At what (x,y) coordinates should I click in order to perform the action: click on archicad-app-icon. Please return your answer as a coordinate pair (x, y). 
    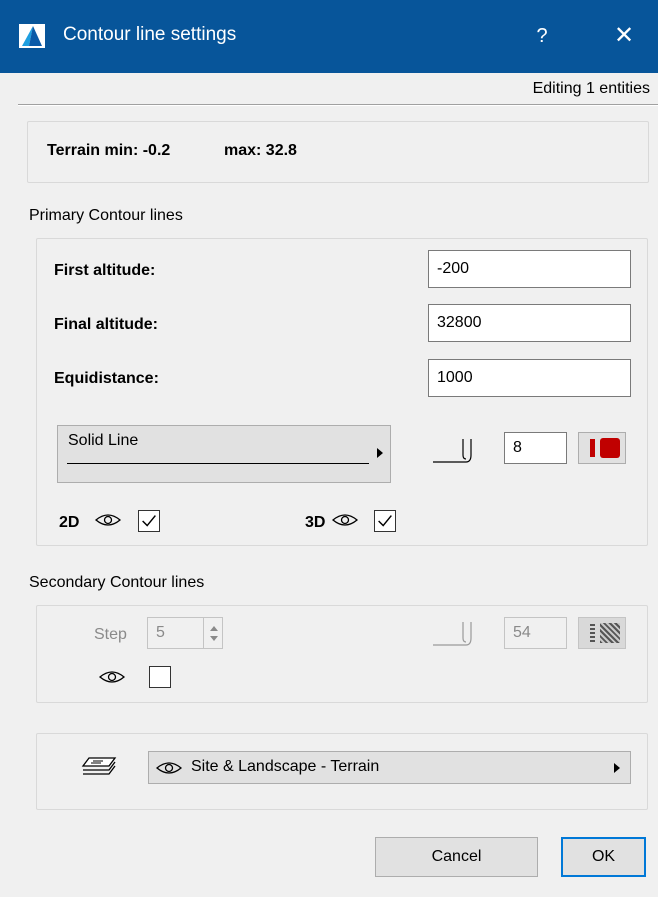
    Looking at the image, I should click on (32, 36).